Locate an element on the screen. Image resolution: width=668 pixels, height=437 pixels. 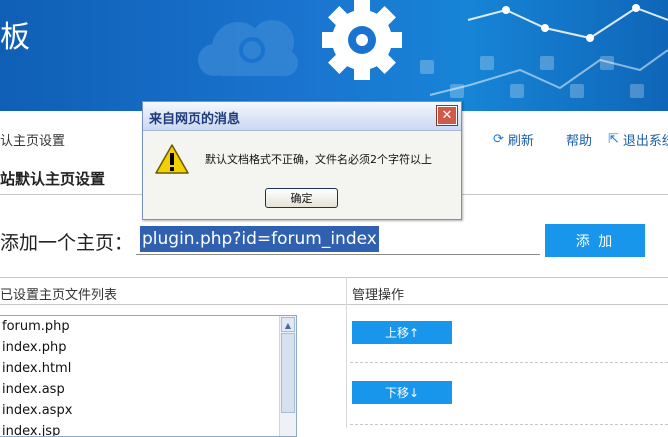
alert-dialog: 来自网页的消息 ✕ 默认文档格式不正确，文件名必须2个字符以上 确定 is located at coordinates (302, 160).